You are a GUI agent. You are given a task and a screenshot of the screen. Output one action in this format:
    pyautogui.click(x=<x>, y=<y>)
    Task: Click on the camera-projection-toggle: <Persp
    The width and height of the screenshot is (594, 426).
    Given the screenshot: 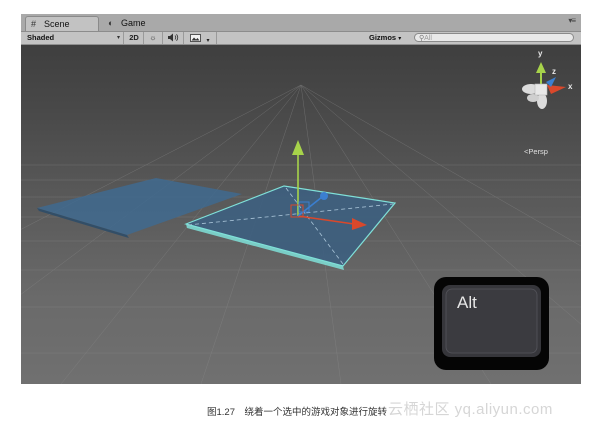 What is the action you would take?
    pyautogui.click(x=536, y=151)
    